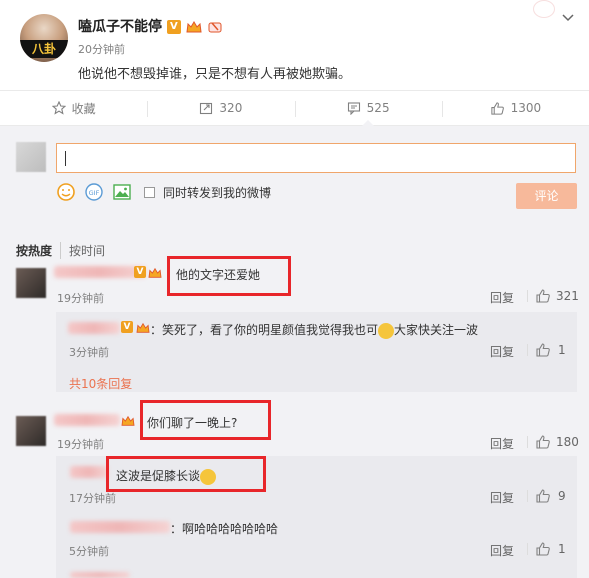 This screenshot has width=589, height=578. Describe the element at coordinates (217, 192) in the screenshot. I see `repost-checkbox-label: 同时转发到我的微博` at that location.